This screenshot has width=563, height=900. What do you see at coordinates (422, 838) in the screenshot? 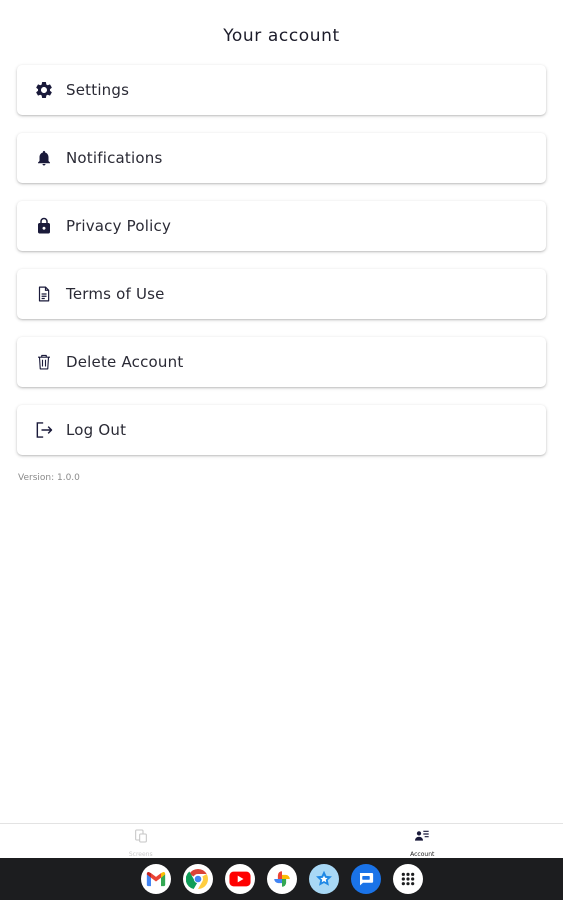
I see `account-icon` at bounding box center [422, 838].